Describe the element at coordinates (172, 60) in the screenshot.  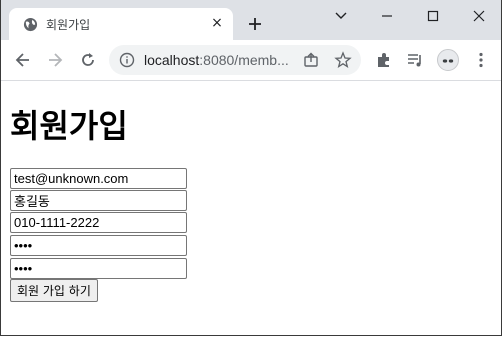
I see `url-host: localhost` at that location.